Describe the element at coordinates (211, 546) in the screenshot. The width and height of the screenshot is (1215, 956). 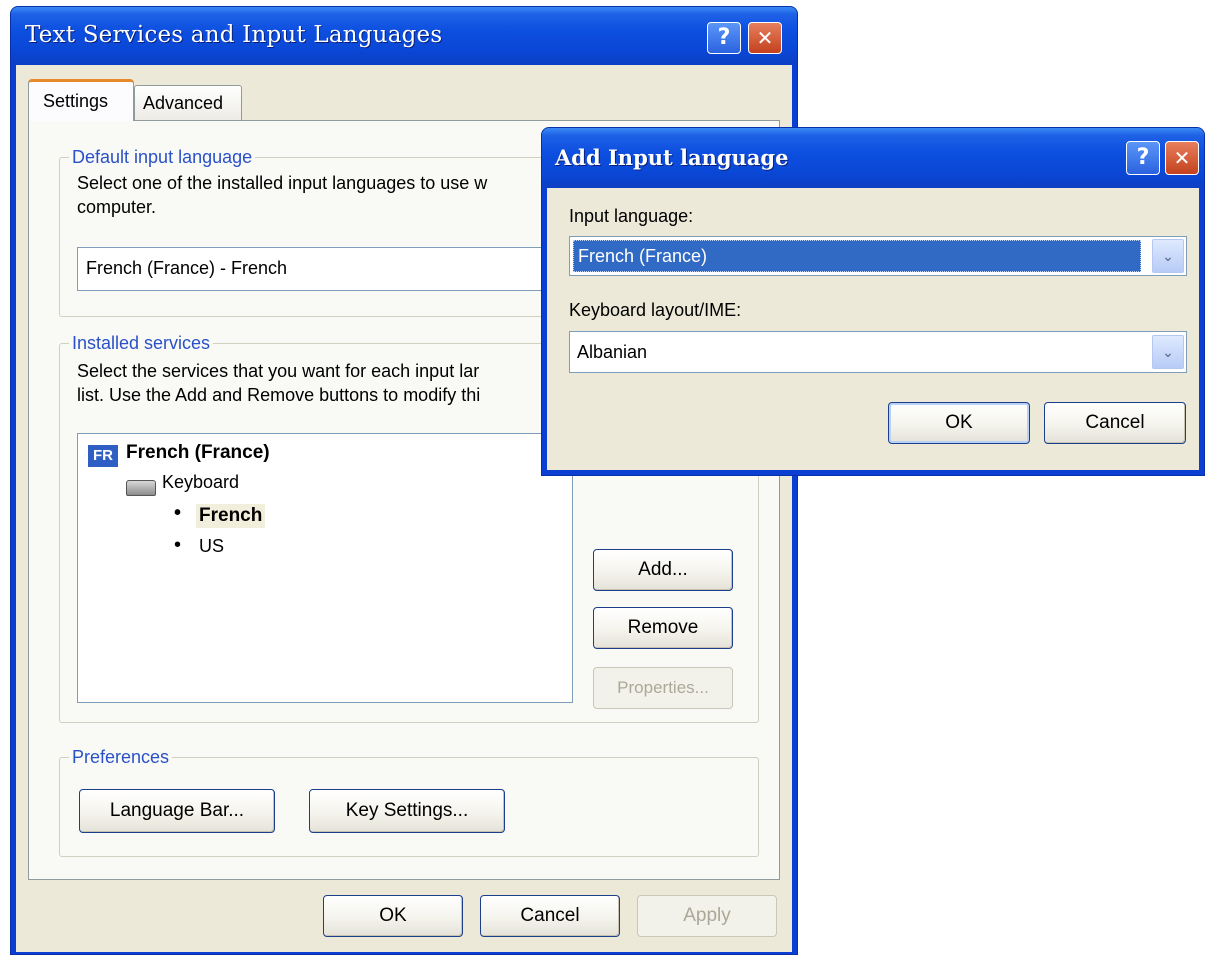
I see `tree-item-layout-us: US` at that location.